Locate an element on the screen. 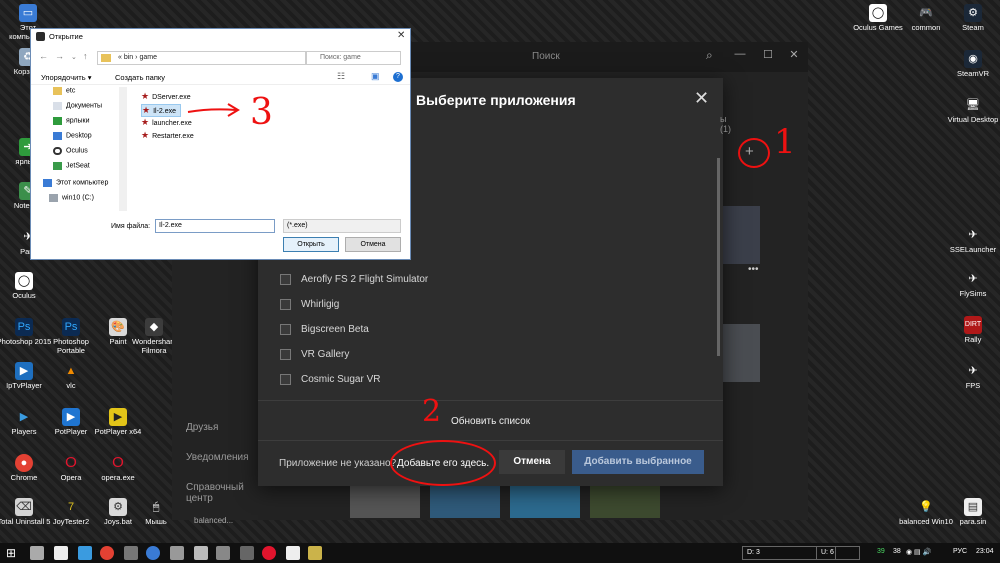 Image resolution: width=1000 pixels, height=563 pixels. opera-icon is located at coordinates (269, 553).